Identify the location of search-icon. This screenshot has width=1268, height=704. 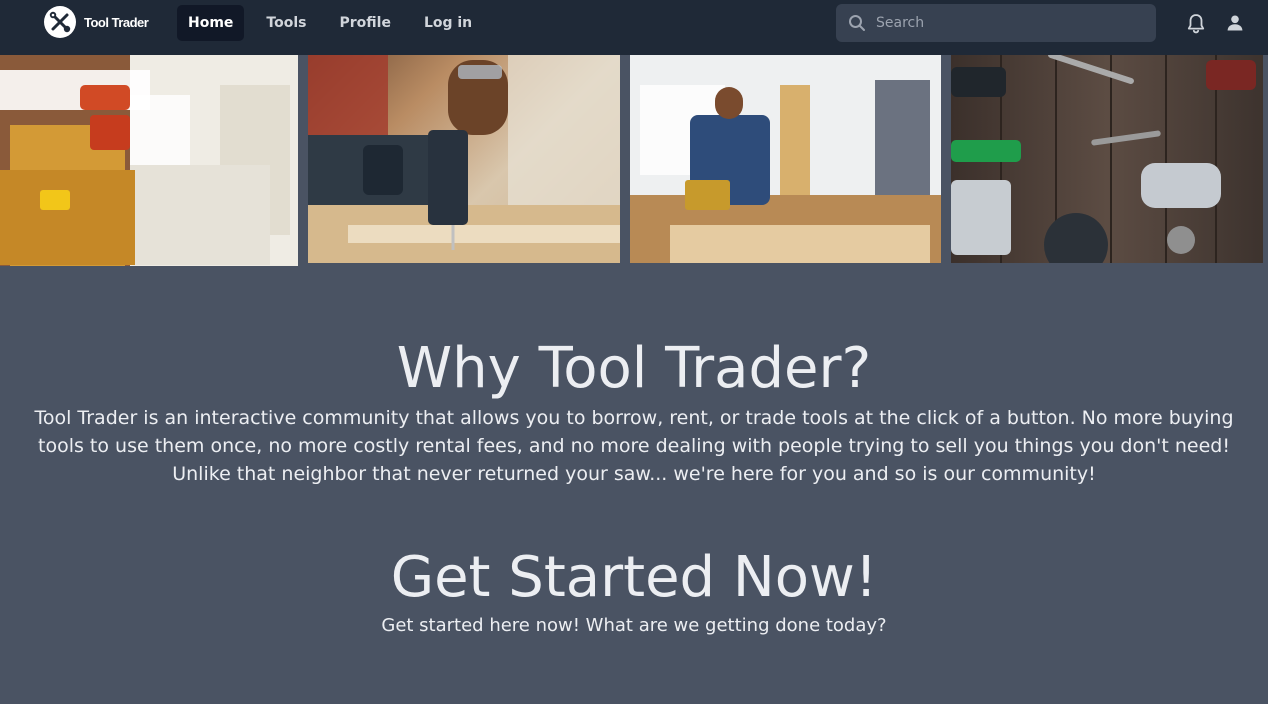
(857, 23).